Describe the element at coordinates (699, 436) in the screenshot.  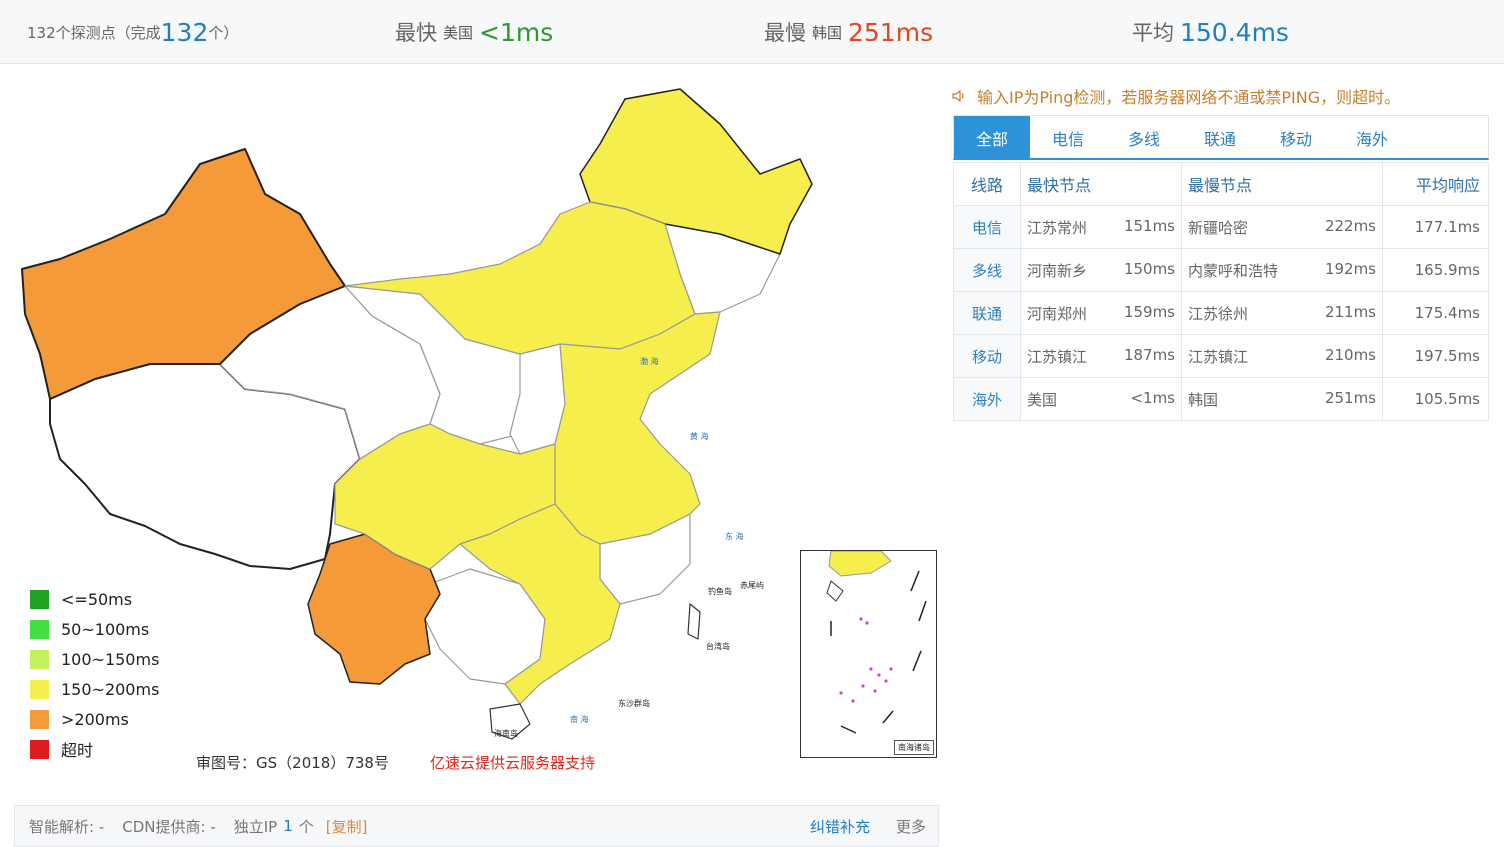
I see `sea-label-yellow-sea: 黄 海` at that location.